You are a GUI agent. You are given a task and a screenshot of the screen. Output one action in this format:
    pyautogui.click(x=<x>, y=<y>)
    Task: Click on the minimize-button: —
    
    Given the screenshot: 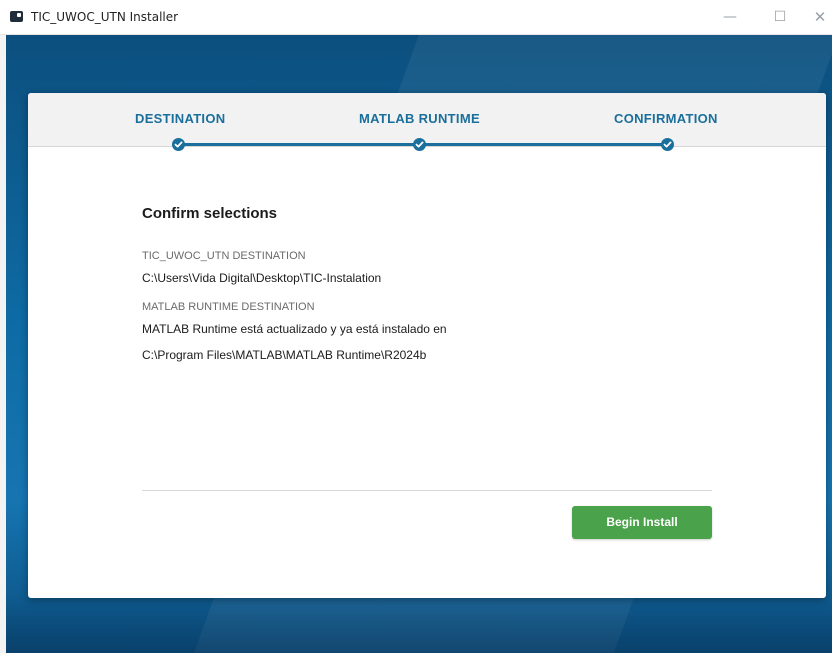 What is the action you would take?
    pyautogui.click(x=730, y=17)
    